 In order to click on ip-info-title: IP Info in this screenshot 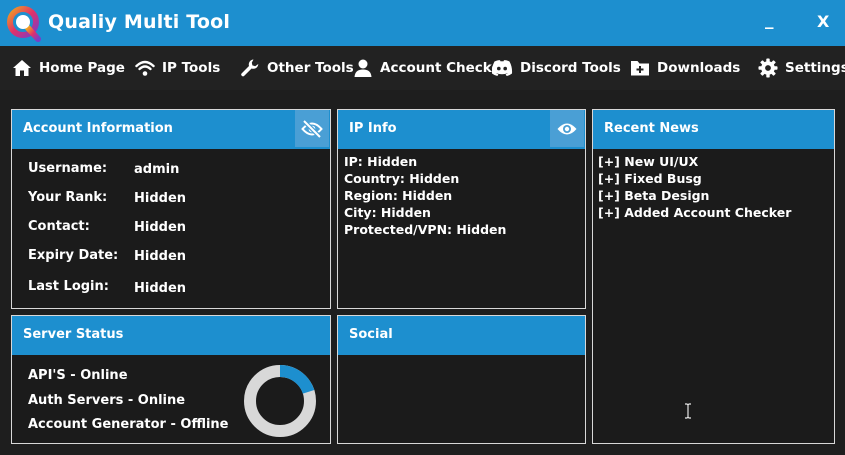, I will do `click(373, 128)`.